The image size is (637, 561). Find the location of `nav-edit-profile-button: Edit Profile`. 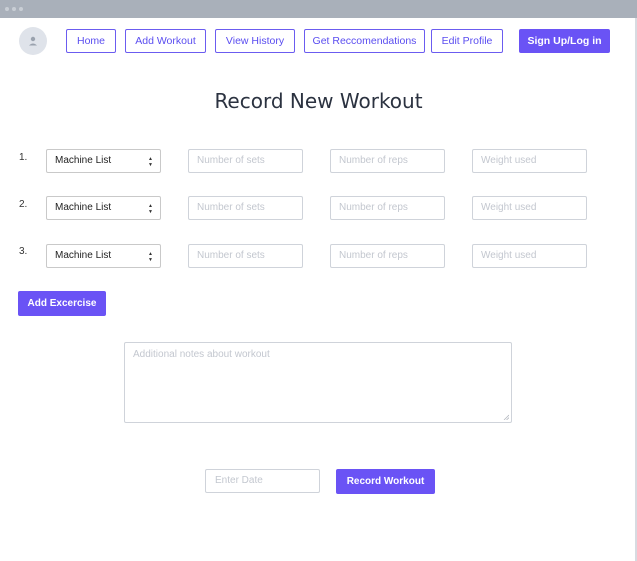

nav-edit-profile-button: Edit Profile is located at coordinates (467, 41).